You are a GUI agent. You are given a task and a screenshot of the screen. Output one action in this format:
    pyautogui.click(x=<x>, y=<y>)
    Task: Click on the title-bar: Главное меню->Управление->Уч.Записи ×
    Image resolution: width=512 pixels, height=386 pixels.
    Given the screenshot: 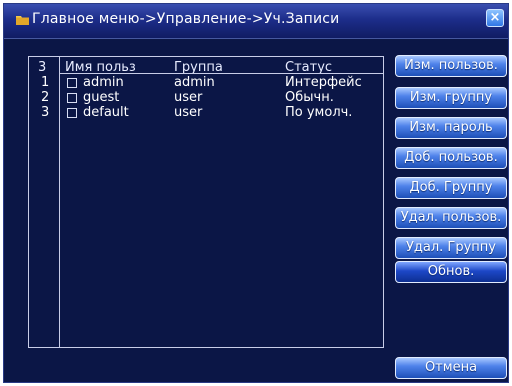 What is the action you would take?
    pyautogui.click(x=256, y=21)
    